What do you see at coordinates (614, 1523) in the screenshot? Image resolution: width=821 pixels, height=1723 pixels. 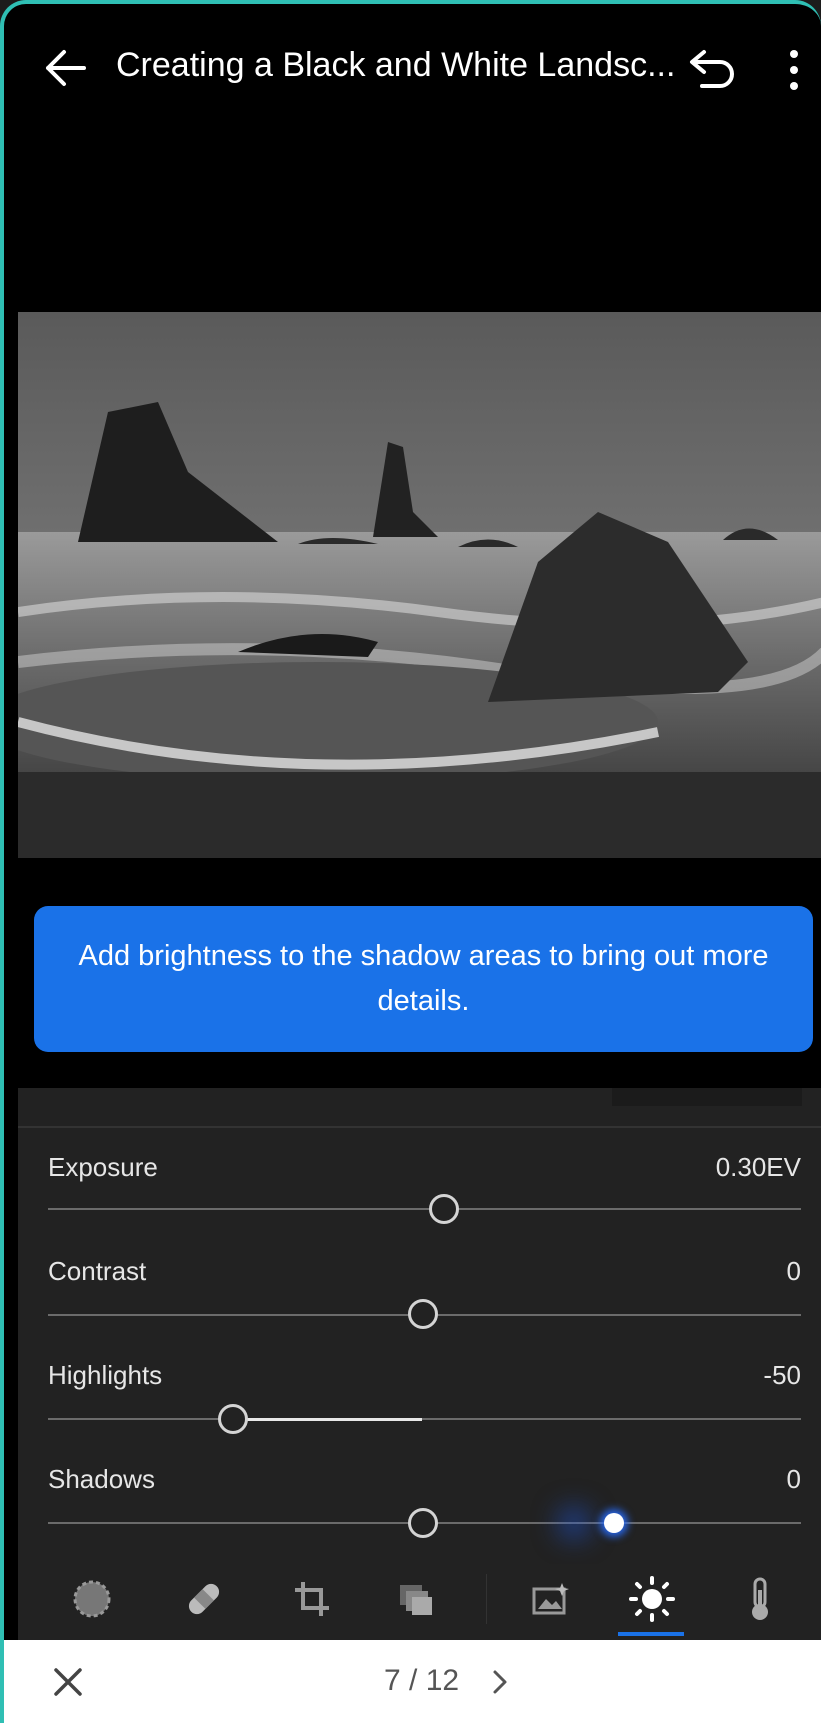 I see `coach-mark-dot` at bounding box center [614, 1523].